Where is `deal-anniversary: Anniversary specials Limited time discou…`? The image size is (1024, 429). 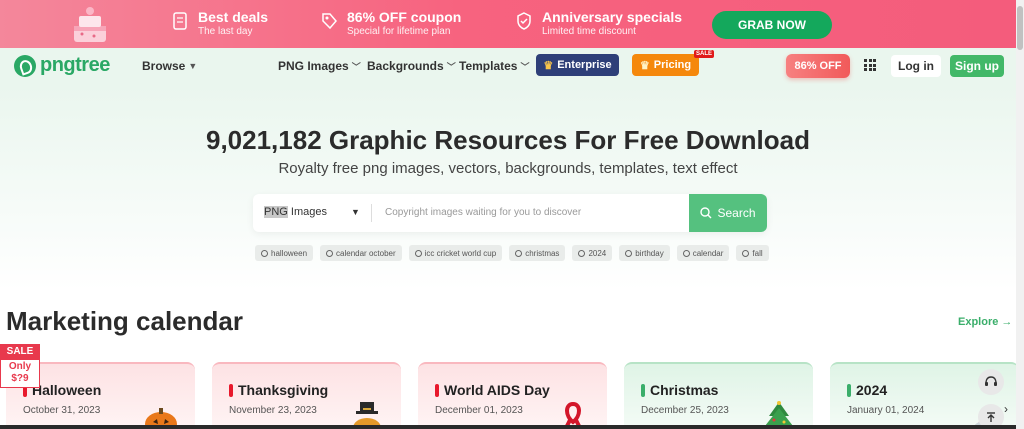 deal-anniversary: Anniversary specials Limited time discou… is located at coordinates (599, 24).